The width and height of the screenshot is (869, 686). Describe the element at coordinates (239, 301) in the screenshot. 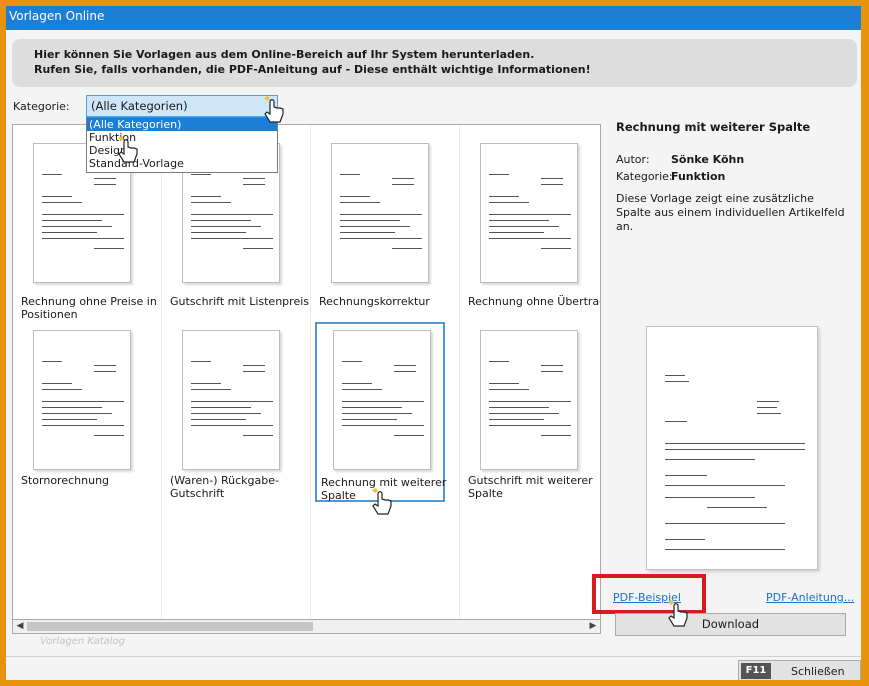

I see `template-label: Gutschrift mit Listenpreis` at that location.